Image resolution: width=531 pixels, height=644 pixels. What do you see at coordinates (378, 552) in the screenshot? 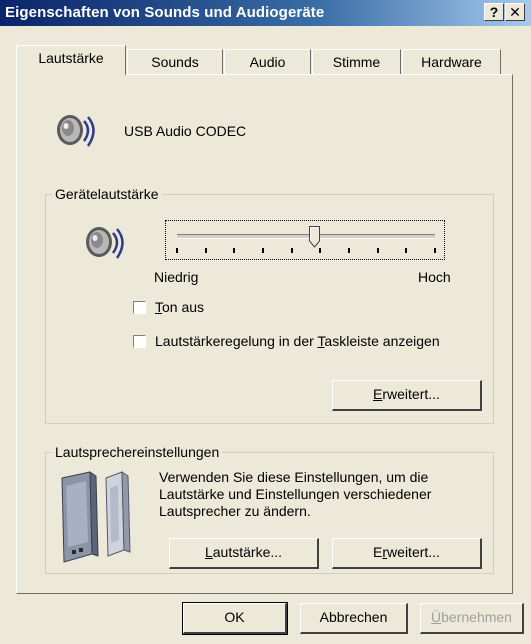
I see `speaker-advanced-label-prefix: E` at bounding box center [378, 552].